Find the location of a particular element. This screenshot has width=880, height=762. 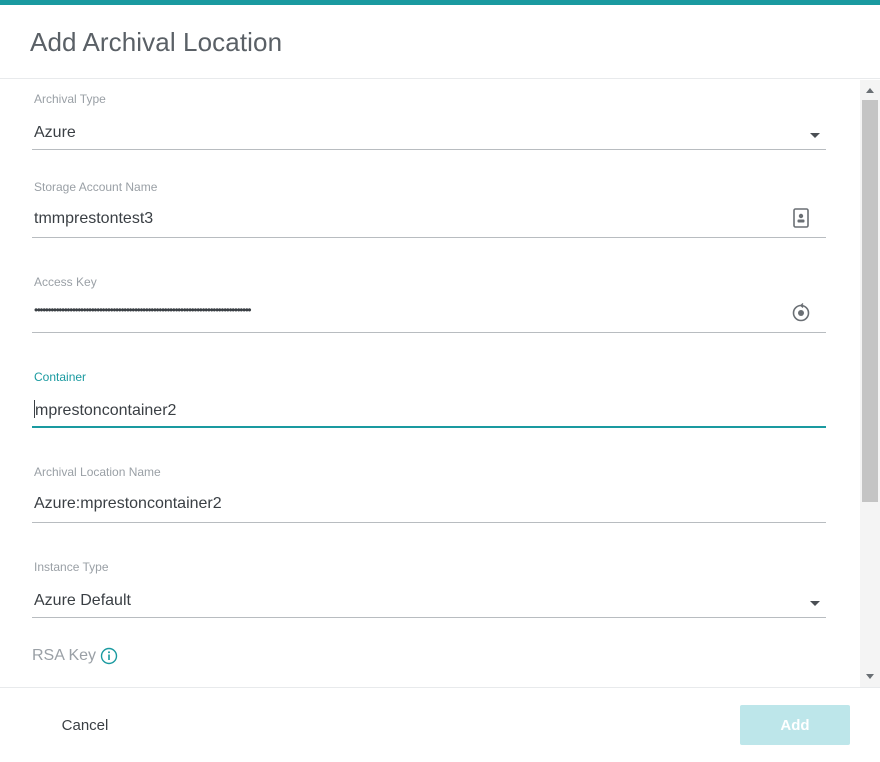

instance-type-select: Instance Type Azure Default is located at coordinates (429, 589).